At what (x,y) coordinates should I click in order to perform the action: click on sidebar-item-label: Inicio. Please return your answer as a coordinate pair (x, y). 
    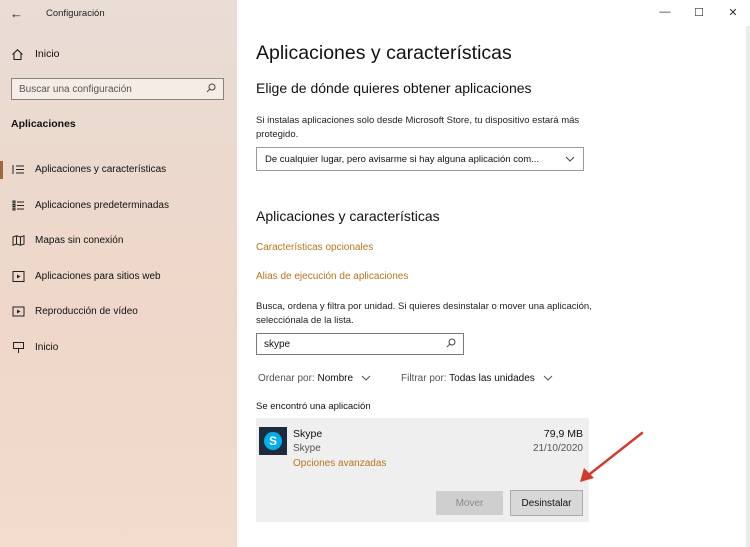
    Looking at the image, I should click on (47, 347).